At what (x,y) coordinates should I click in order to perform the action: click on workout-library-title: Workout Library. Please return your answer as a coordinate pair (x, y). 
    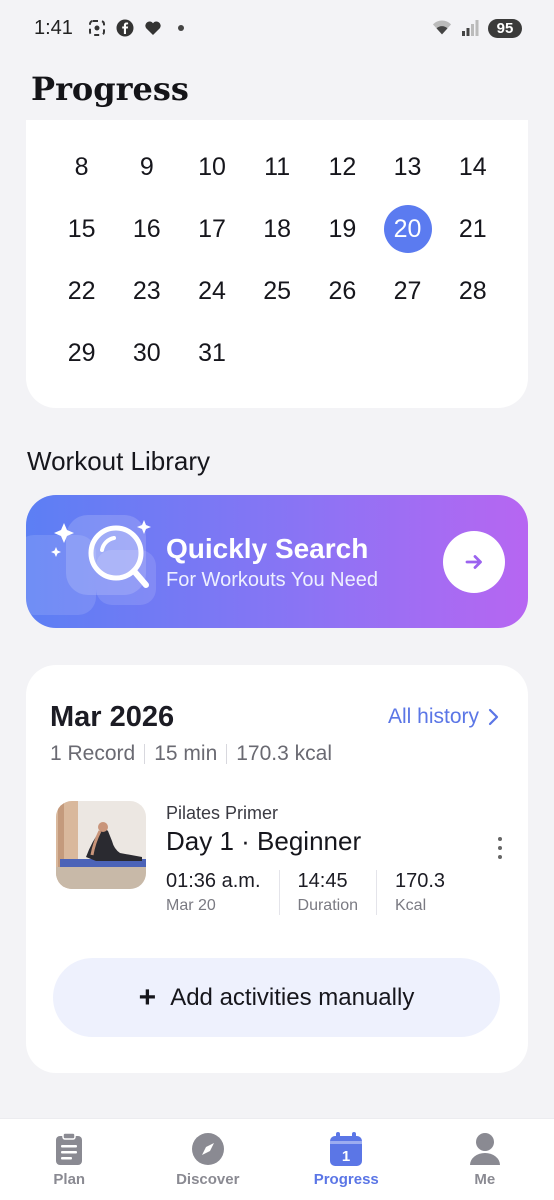
    Looking at the image, I should click on (119, 461).